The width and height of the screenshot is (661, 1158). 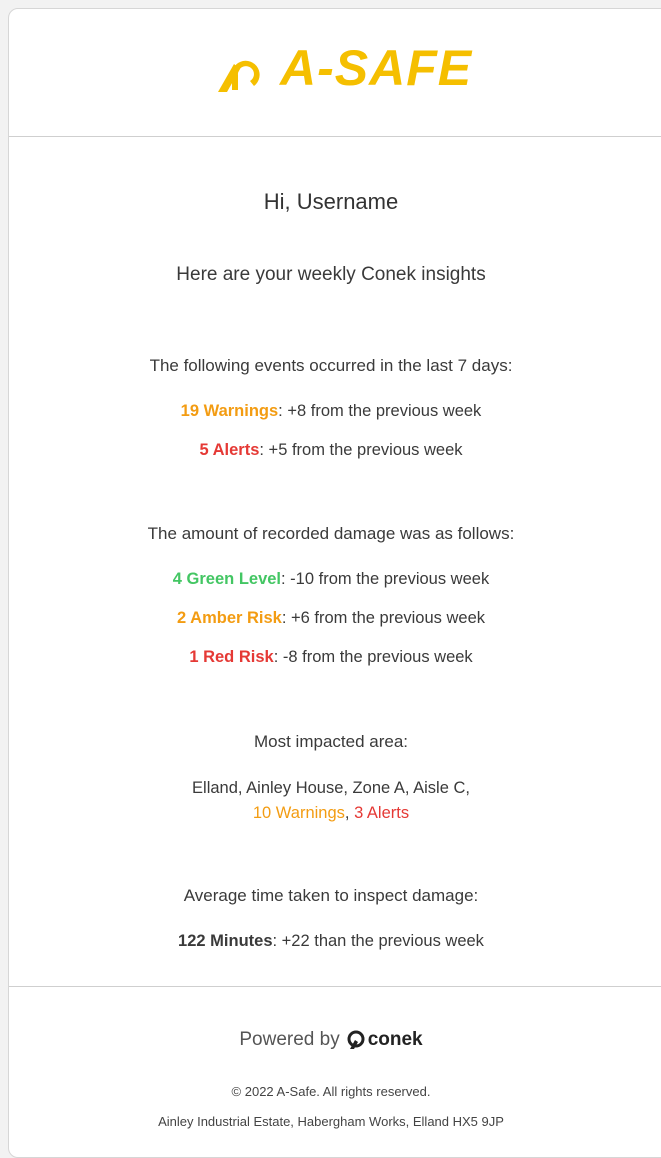 I want to click on damage-amber-line: 2 Amber Risk: +6 from the previous week, so click(x=331, y=618).